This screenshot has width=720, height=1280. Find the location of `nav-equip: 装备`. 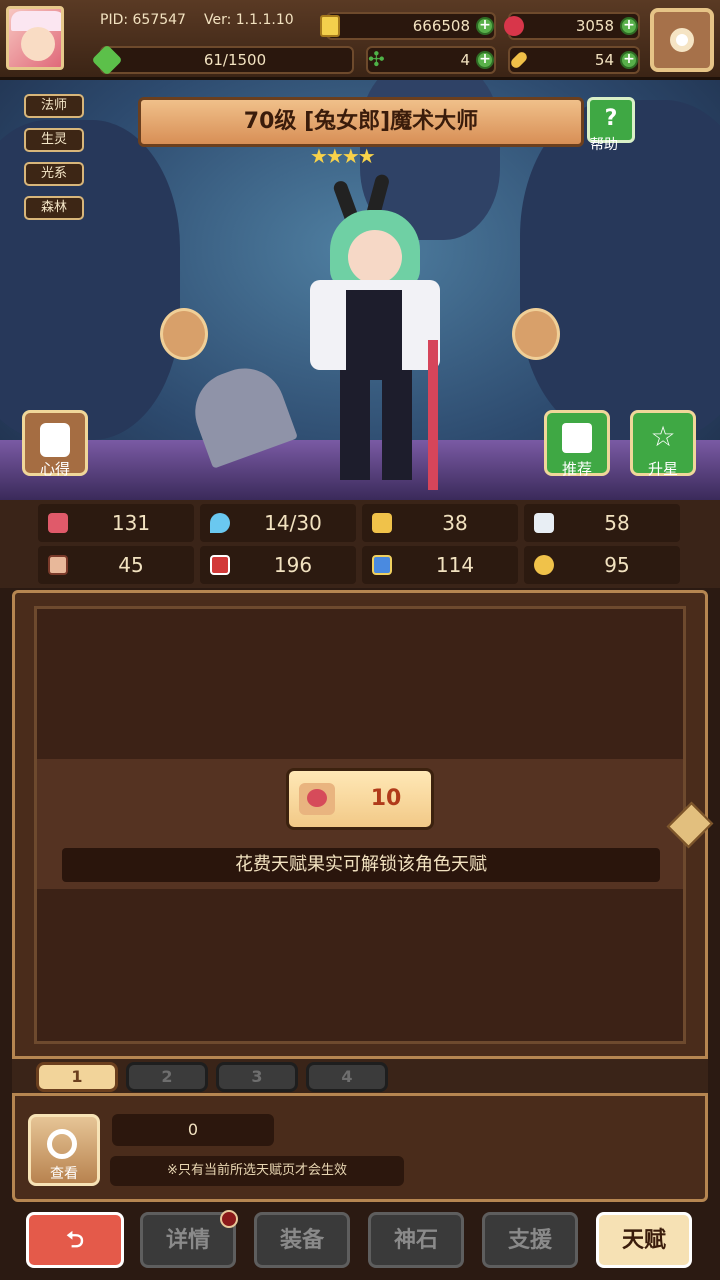

nav-equip: 装备 is located at coordinates (302, 1240).